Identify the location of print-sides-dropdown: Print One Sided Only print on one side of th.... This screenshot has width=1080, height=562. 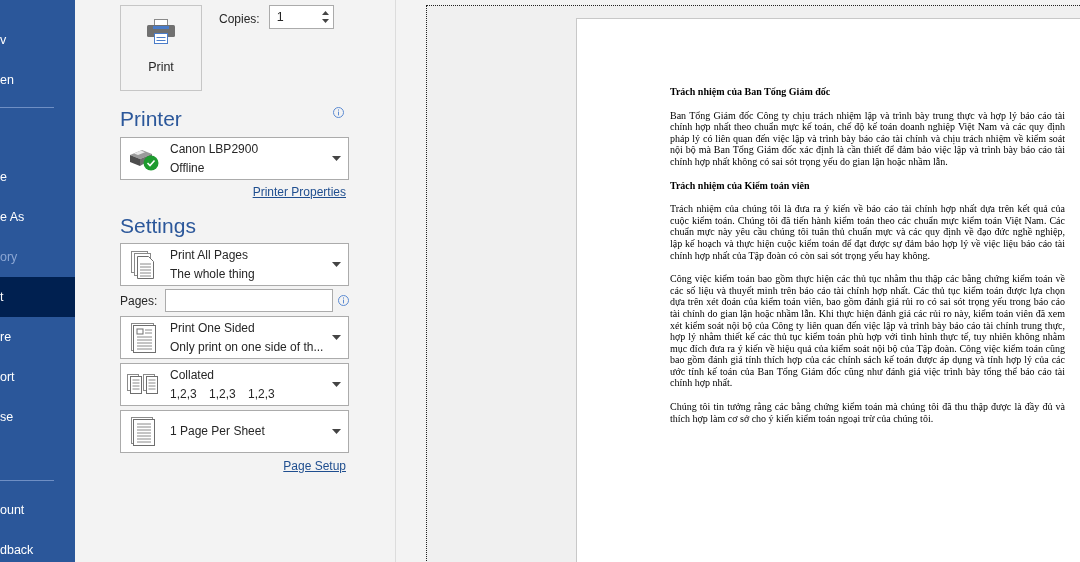
(234, 337).